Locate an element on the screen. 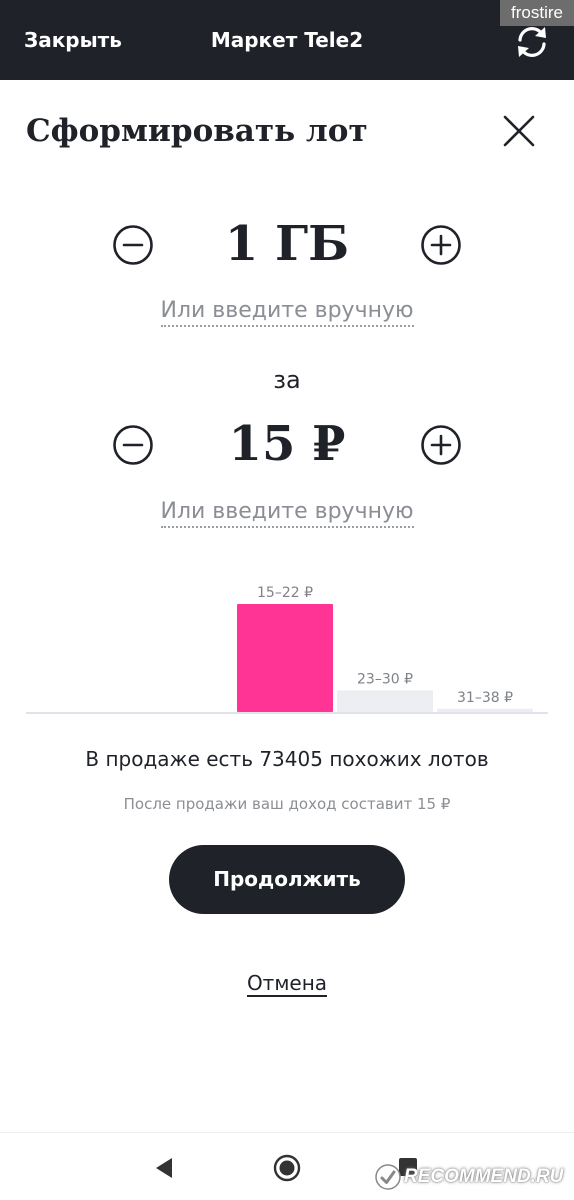 The width and height of the screenshot is (574, 1200). back-triangle-icon is located at coordinates (165, 1168).